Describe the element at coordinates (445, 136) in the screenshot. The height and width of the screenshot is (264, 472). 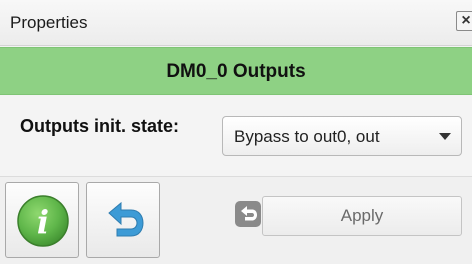
I see `chevron-down-icon` at that location.